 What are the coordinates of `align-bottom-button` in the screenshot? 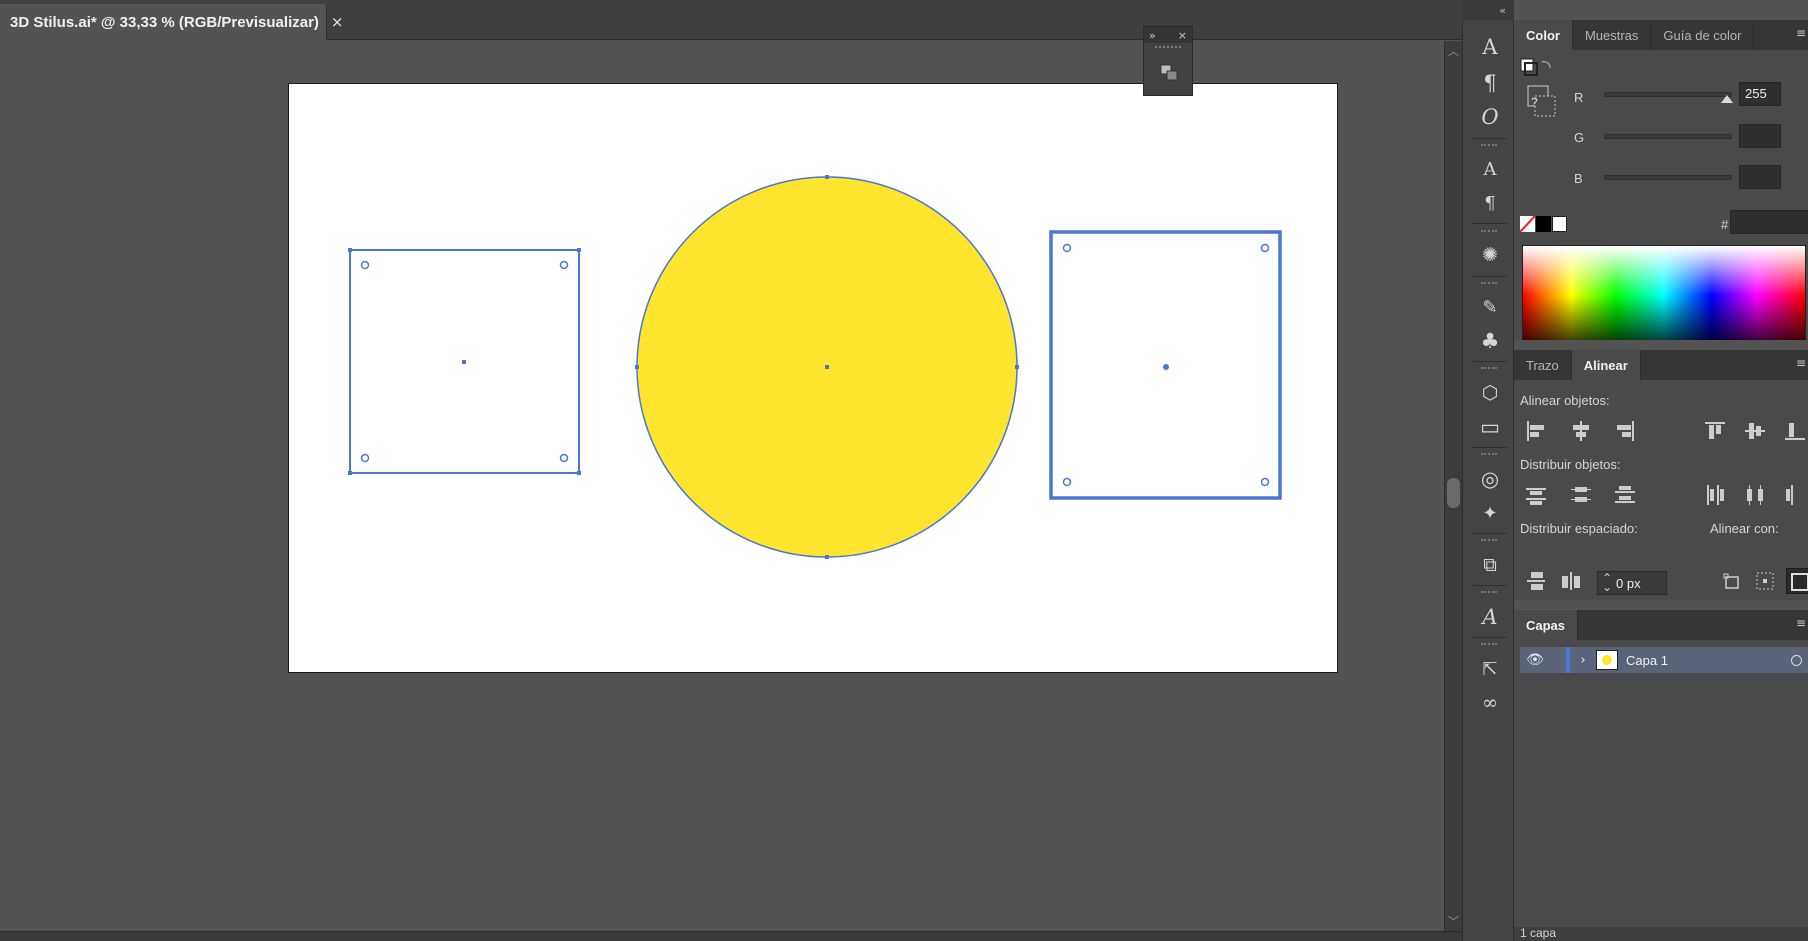 It's located at (1795, 431).